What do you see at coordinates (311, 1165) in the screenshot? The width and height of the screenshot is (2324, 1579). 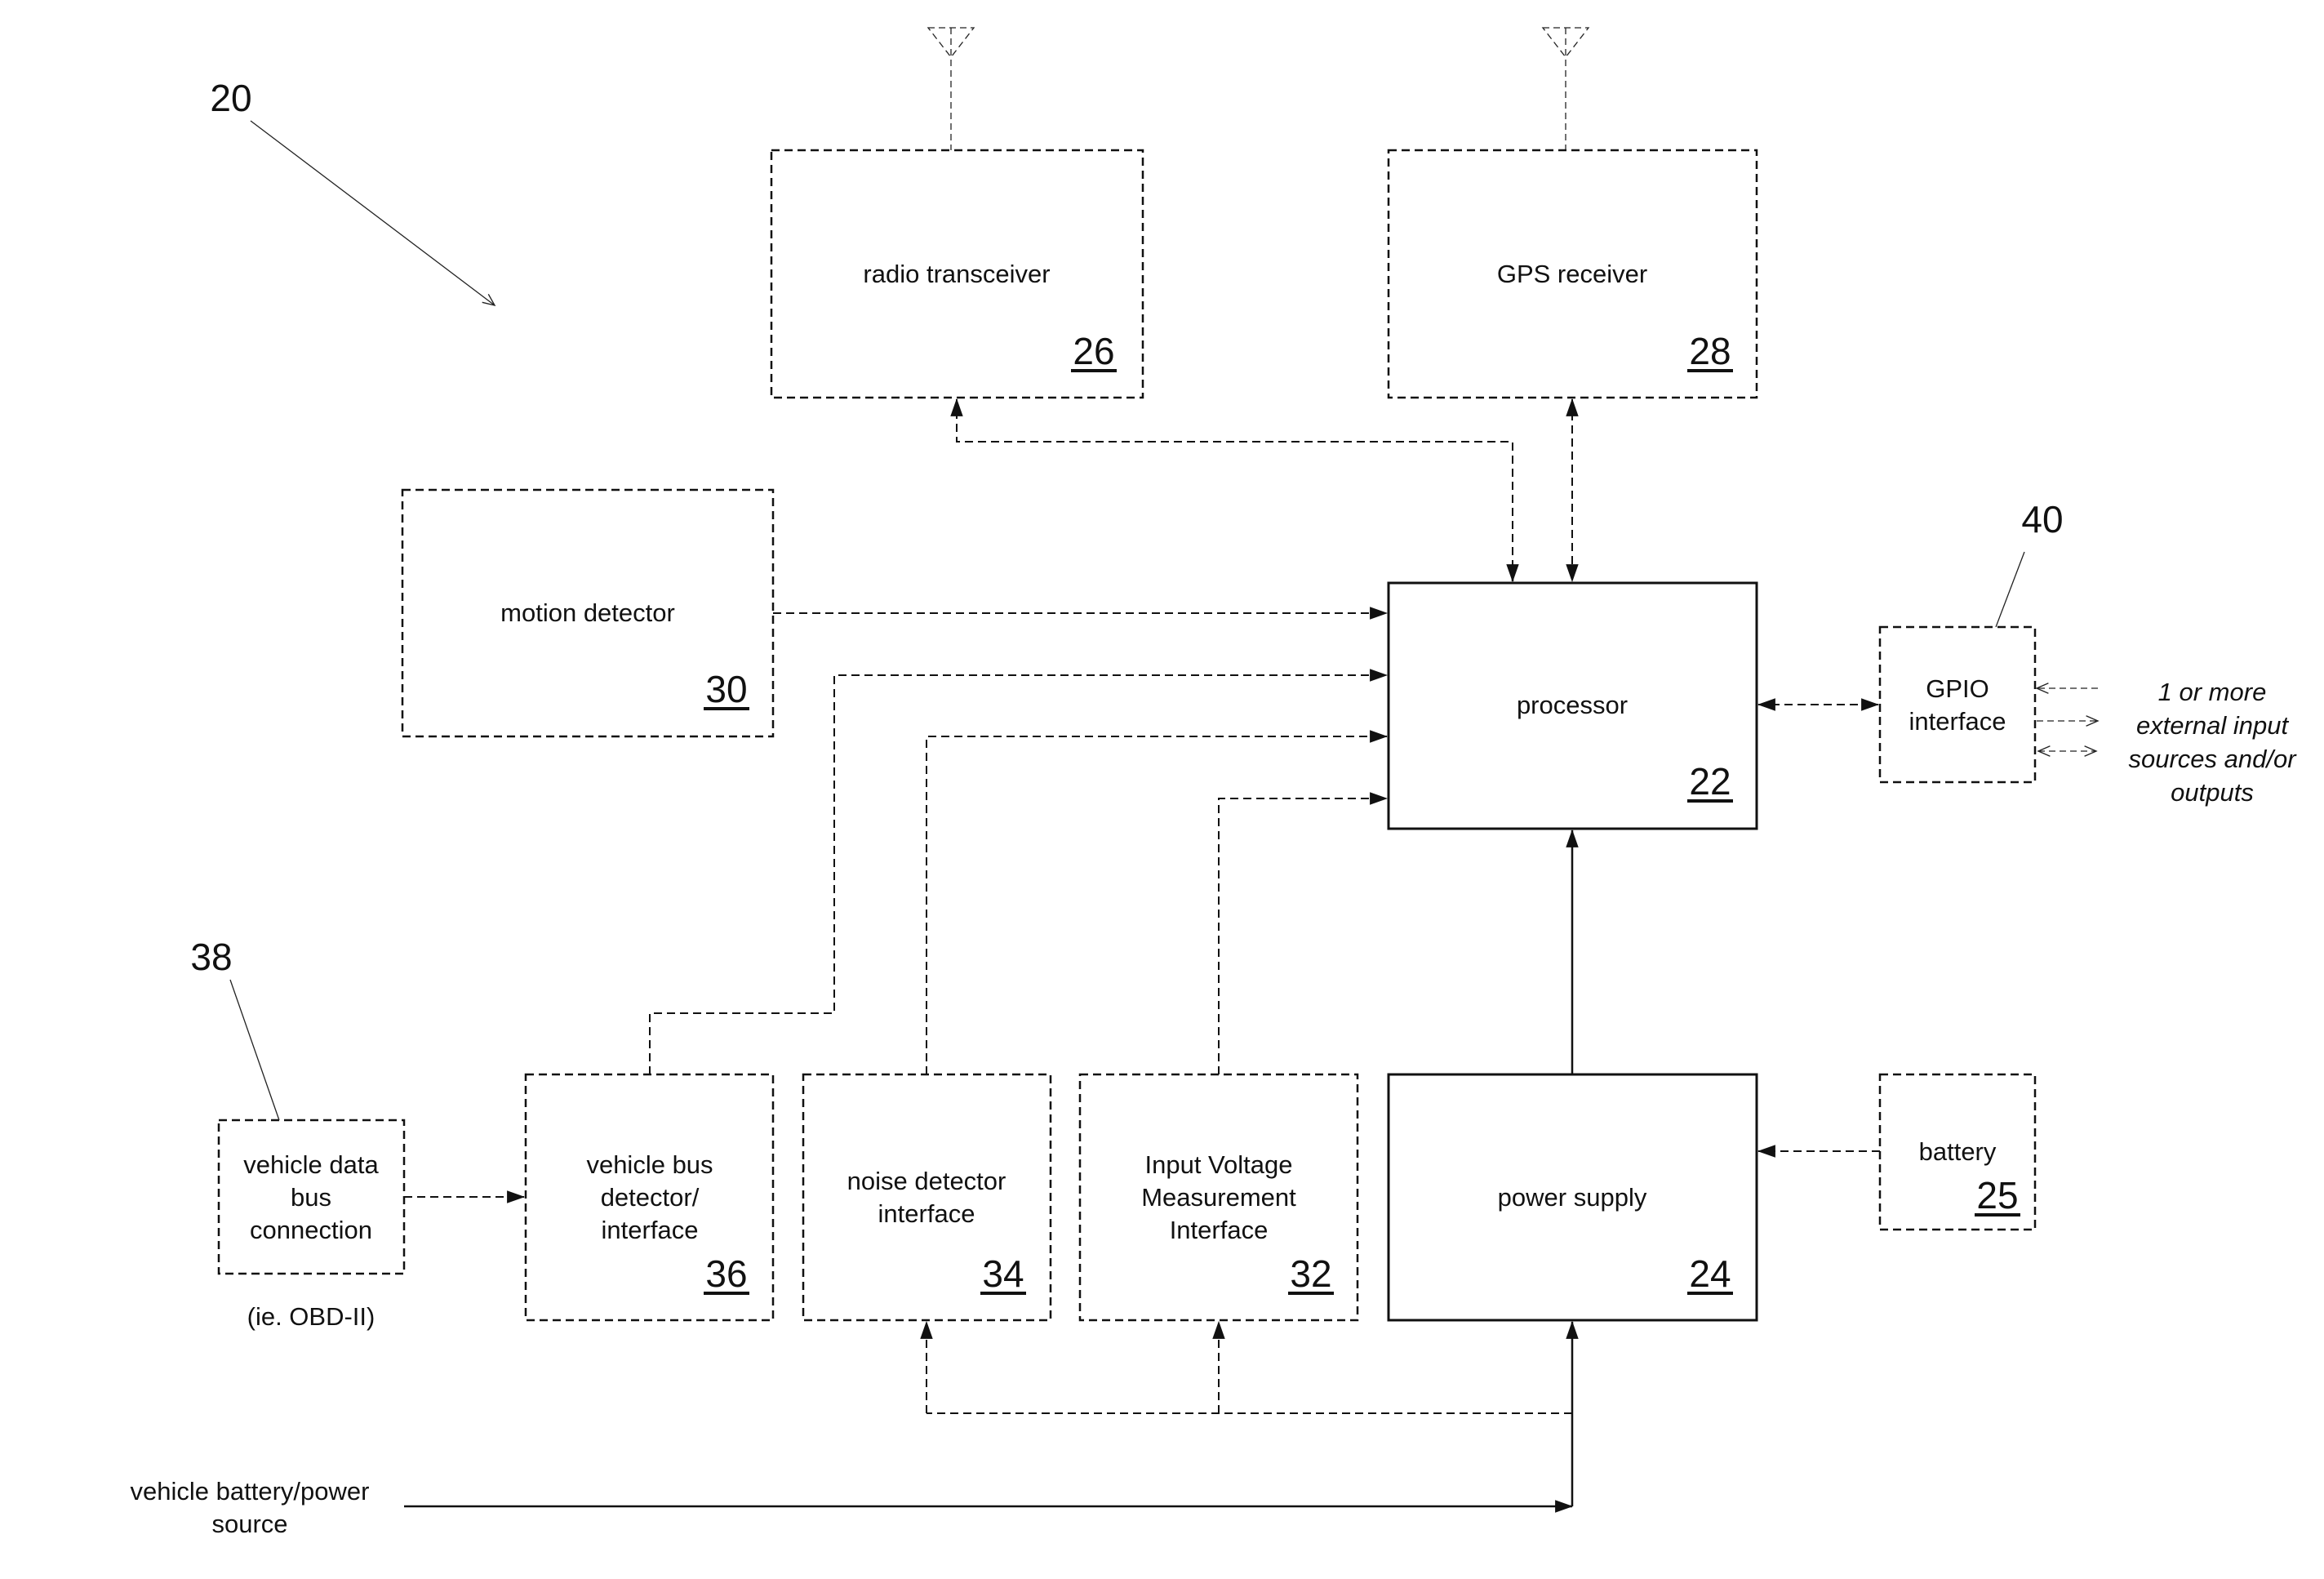 I see `vdb-label-line1: vehicle data` at bounding box center [311, 1165].